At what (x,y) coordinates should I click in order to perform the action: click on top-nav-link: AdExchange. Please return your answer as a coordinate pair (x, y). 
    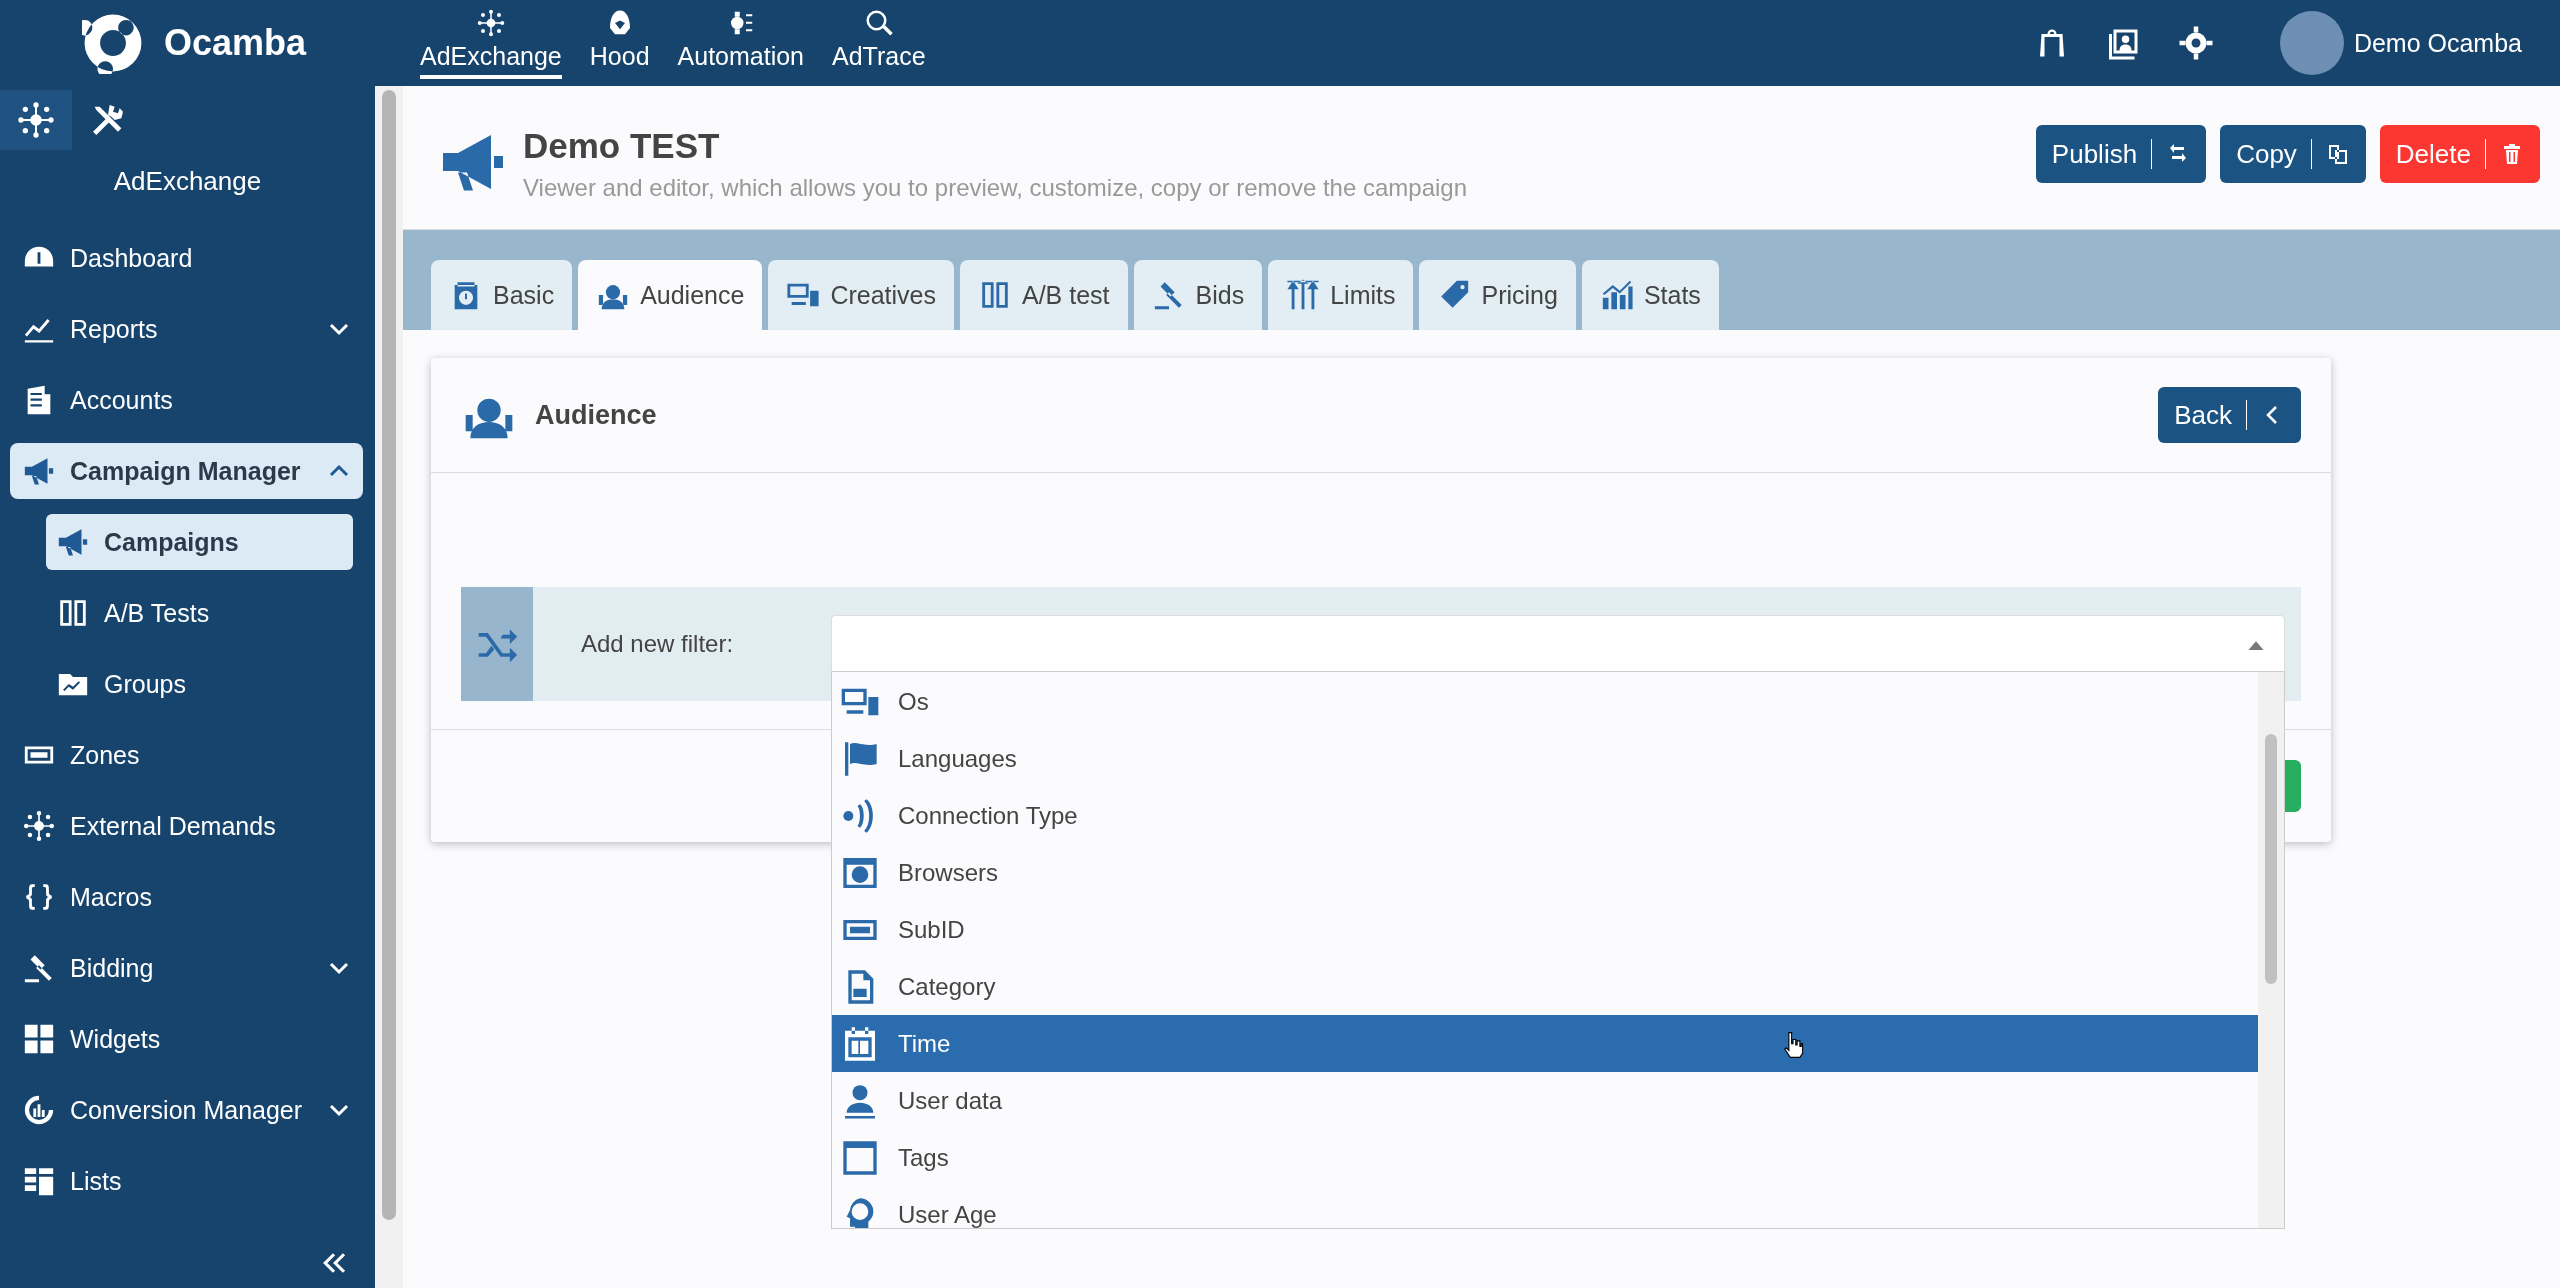
    Looking at the image, I should click on (491, 43).